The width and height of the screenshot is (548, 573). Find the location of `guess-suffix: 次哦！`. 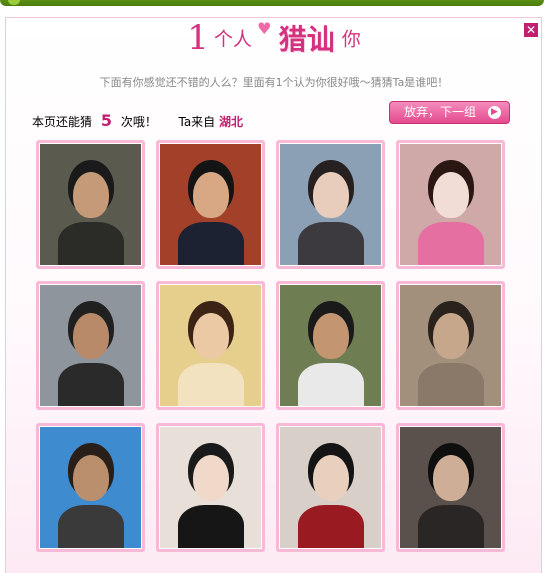

guess-suffix: 次哦！ is located at coordinates (138, 122).